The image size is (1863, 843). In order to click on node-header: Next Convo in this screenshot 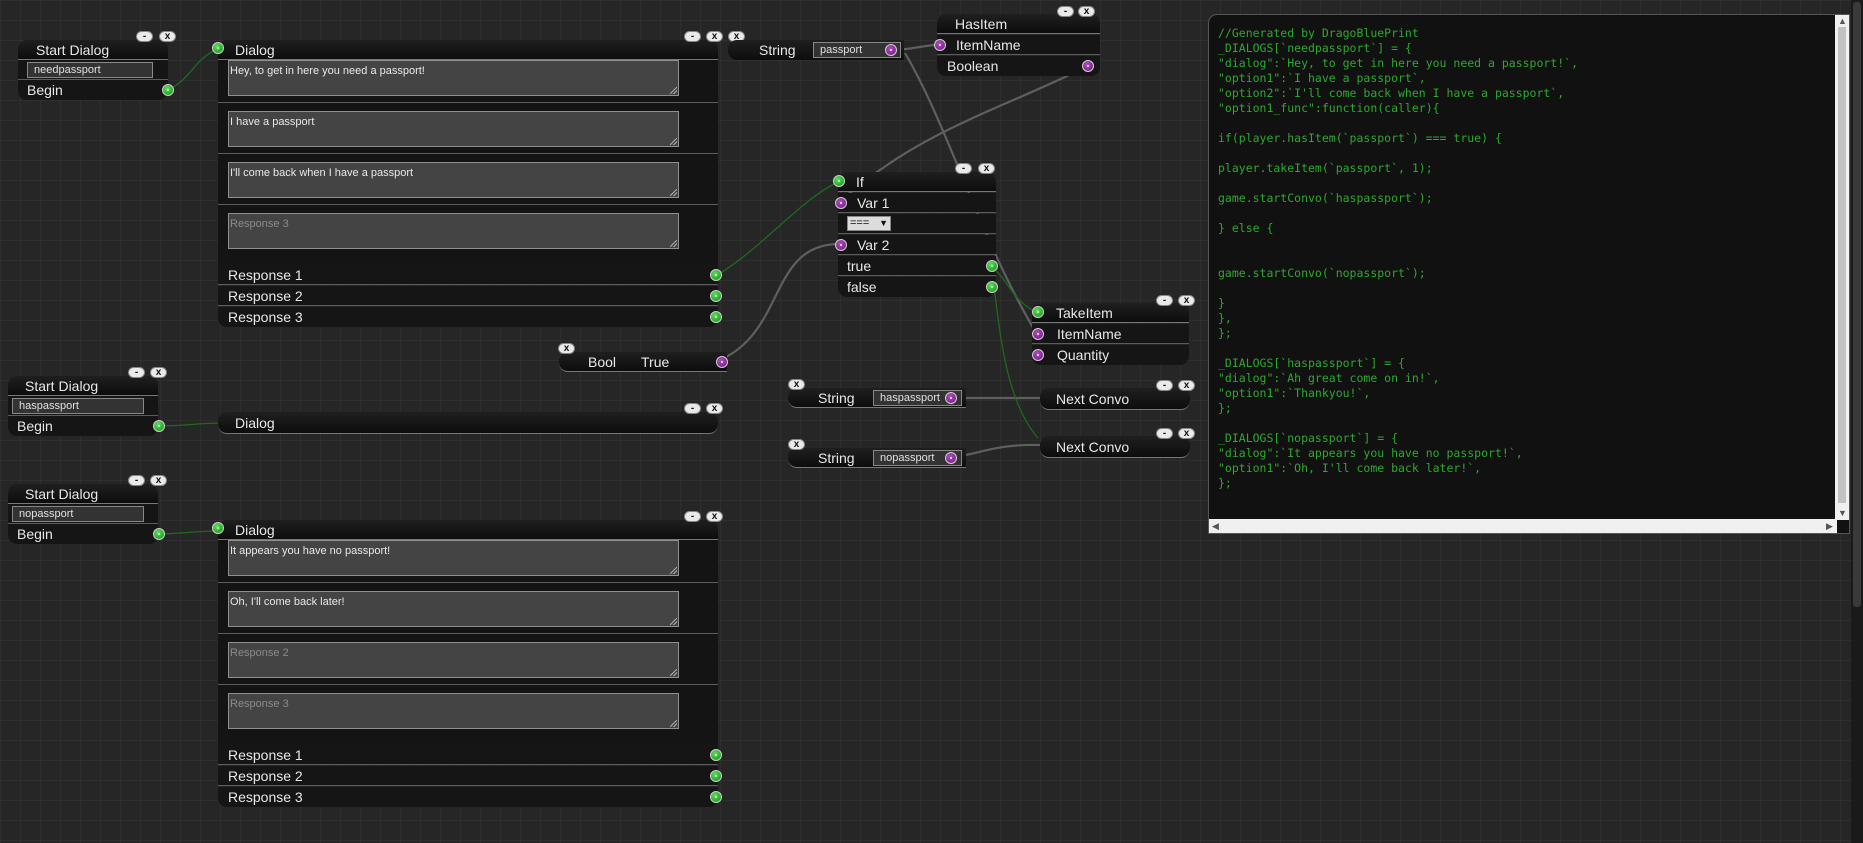, I will do `click(1115, 399)`.